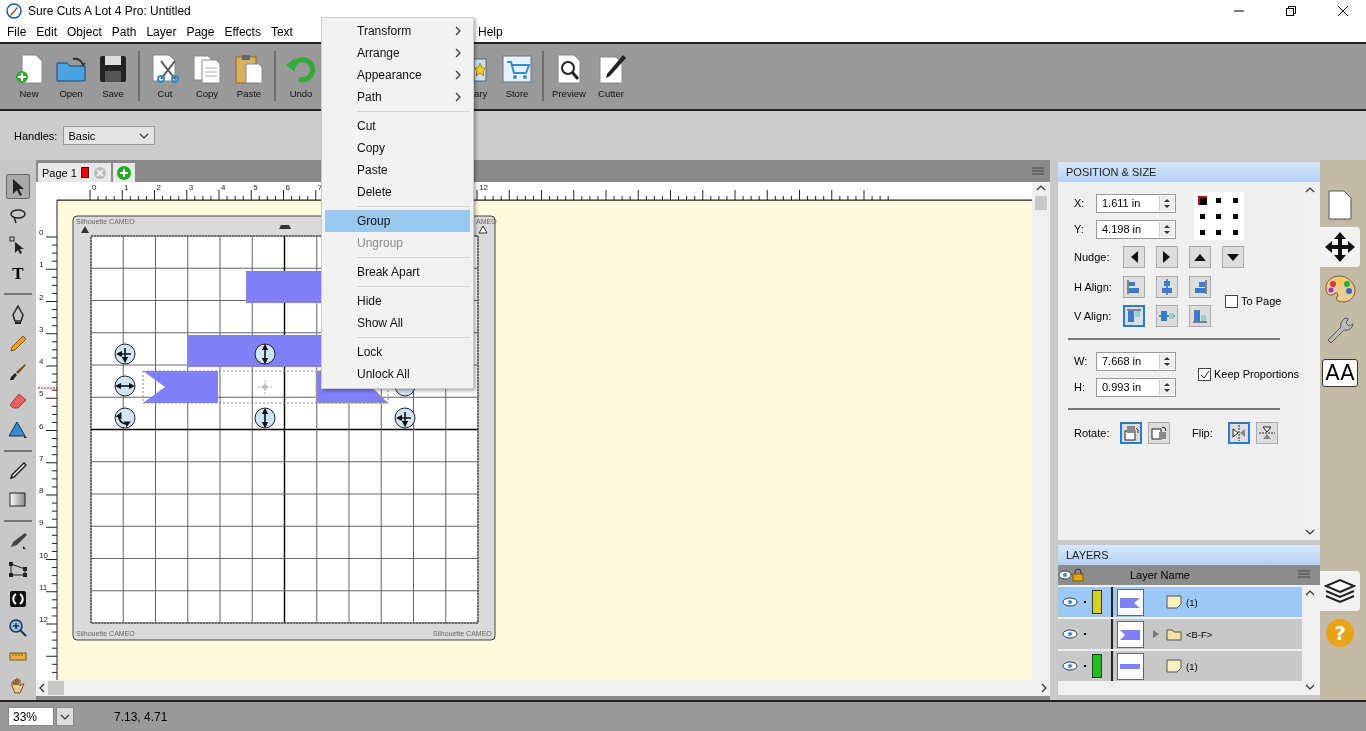 This screenshot has height=731, width=1366. I want to click on anchor-grid, so click(1219, 216).